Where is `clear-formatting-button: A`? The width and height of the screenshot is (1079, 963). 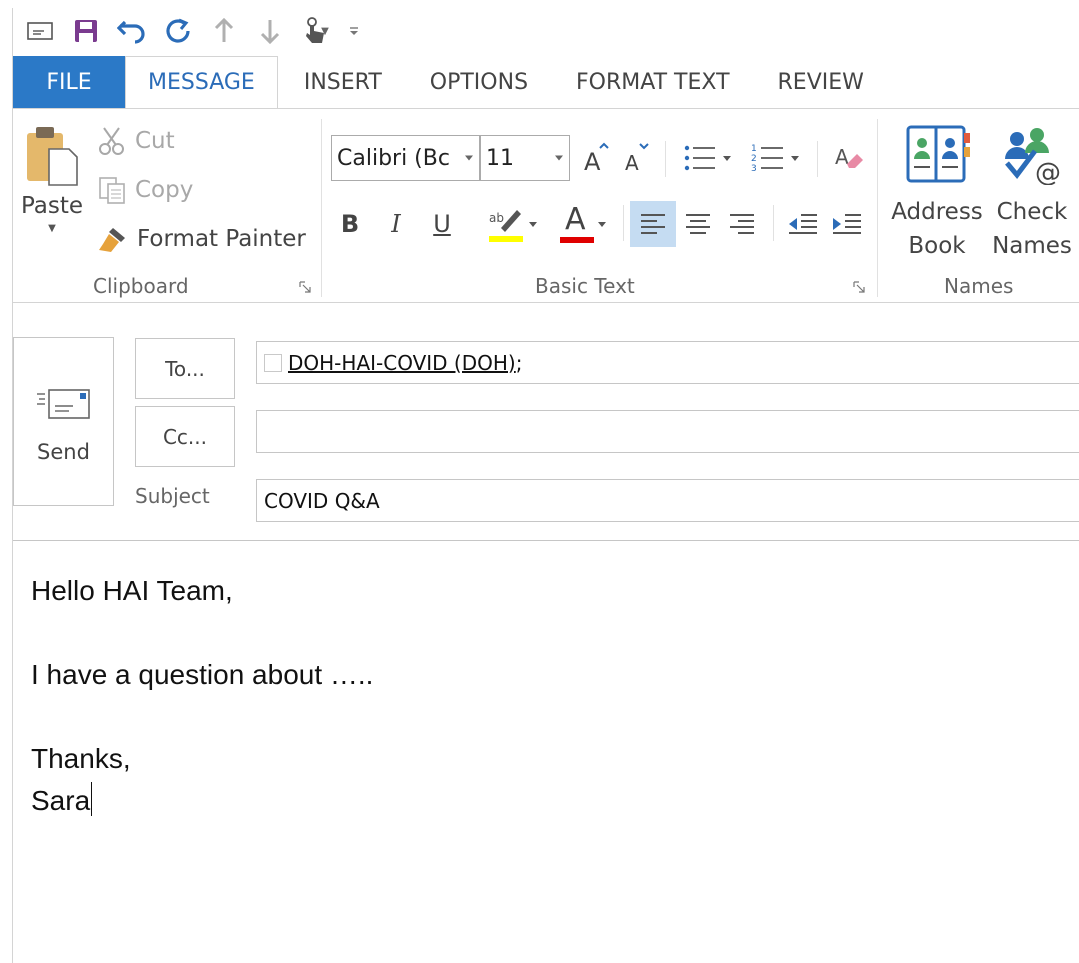 clear-formatting-button: A is located at coordinates (849, 158).